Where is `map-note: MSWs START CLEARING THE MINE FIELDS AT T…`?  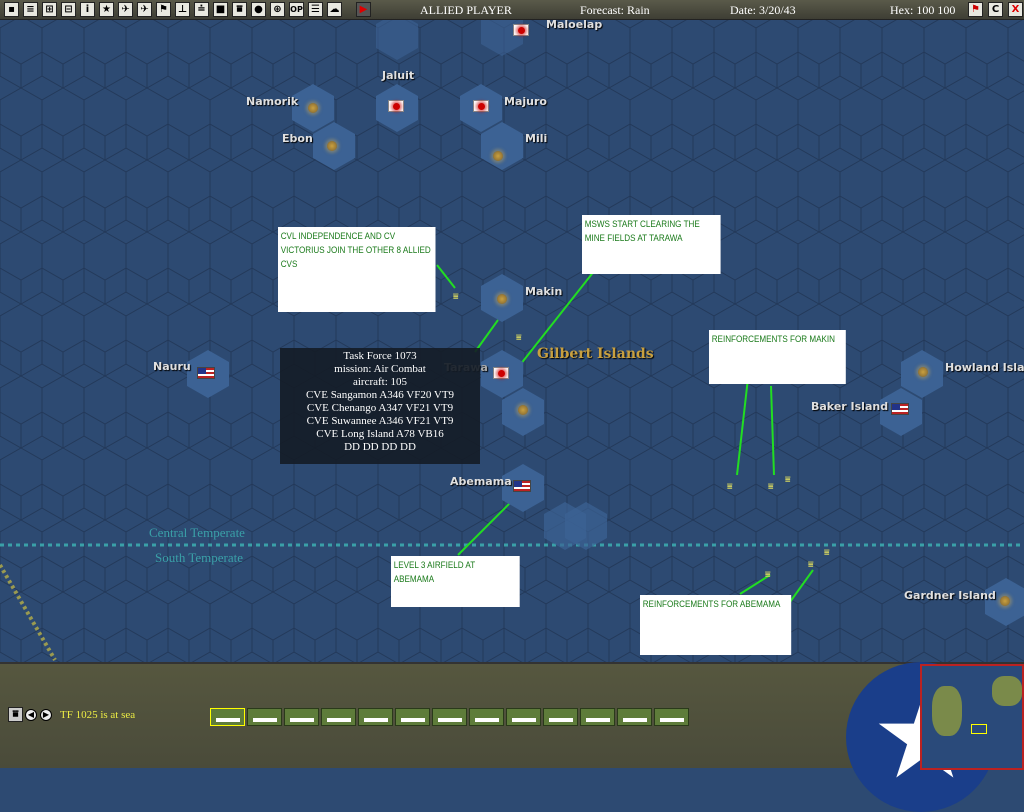 map-note: MSWs START CLEARING THE MINE FIELDS AT T… is located at coordinates (651, 244).